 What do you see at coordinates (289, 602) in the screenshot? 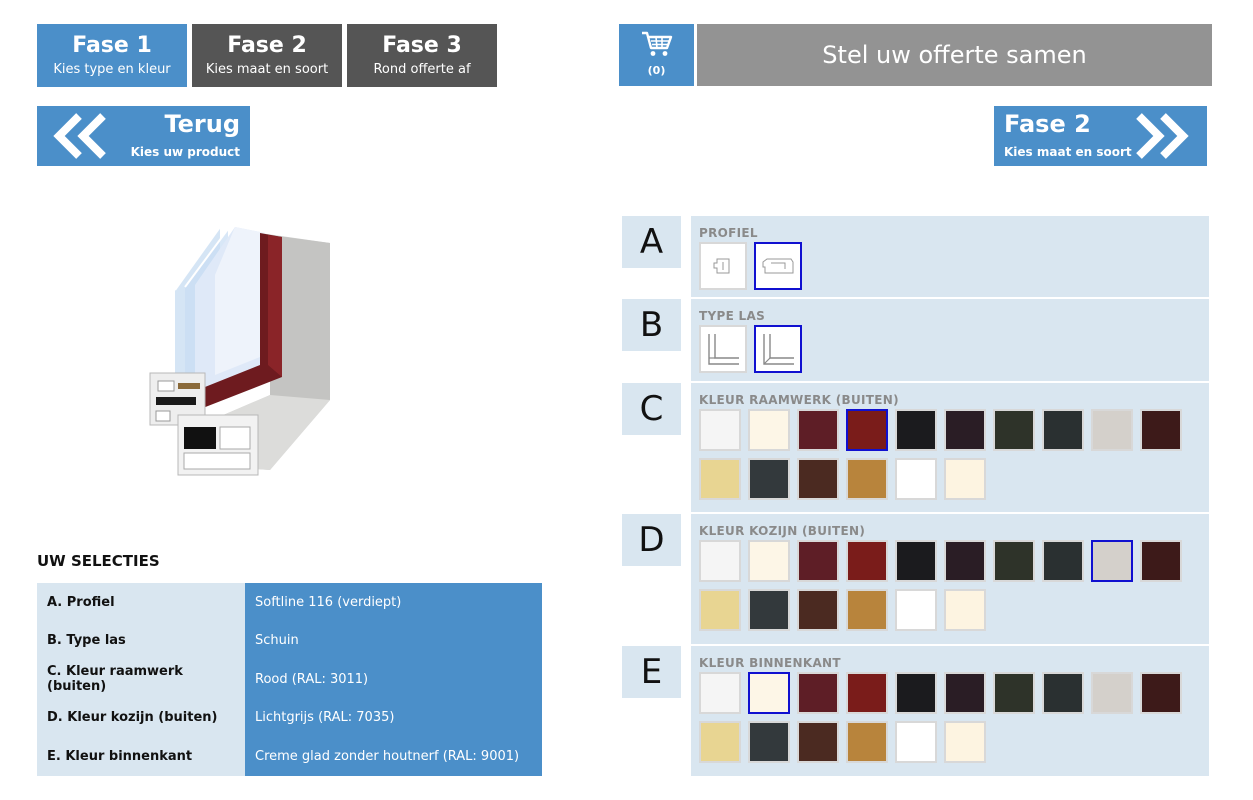
I see `table-row: A. Profiel Softline 116 (verdiept)` at bounding box center [289, 602].